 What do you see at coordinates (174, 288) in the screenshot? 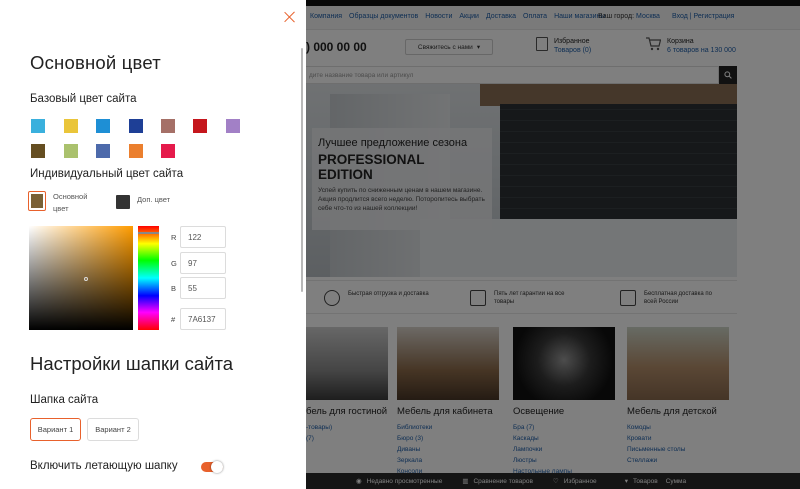
I see `b-label: B` at bounding box center [174, 288].